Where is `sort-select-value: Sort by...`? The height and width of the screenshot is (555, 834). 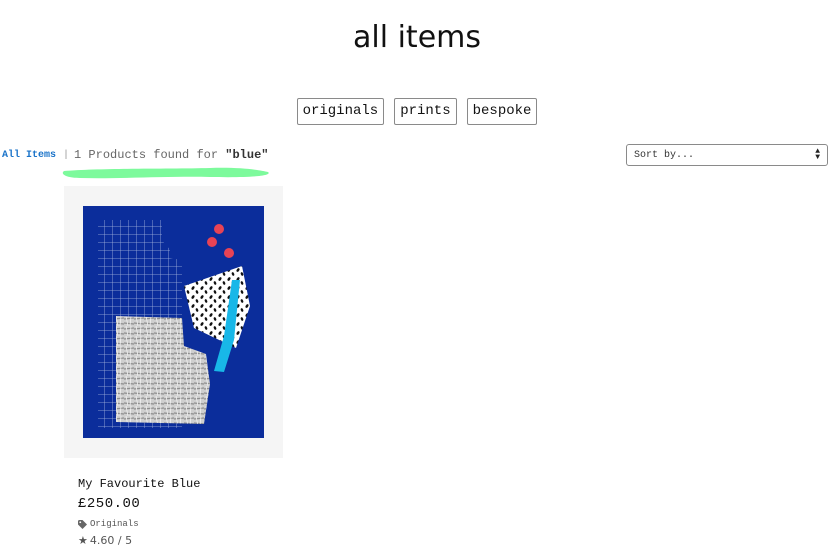 sort-select-value: Sort by... is located at coordinates (664, 155).